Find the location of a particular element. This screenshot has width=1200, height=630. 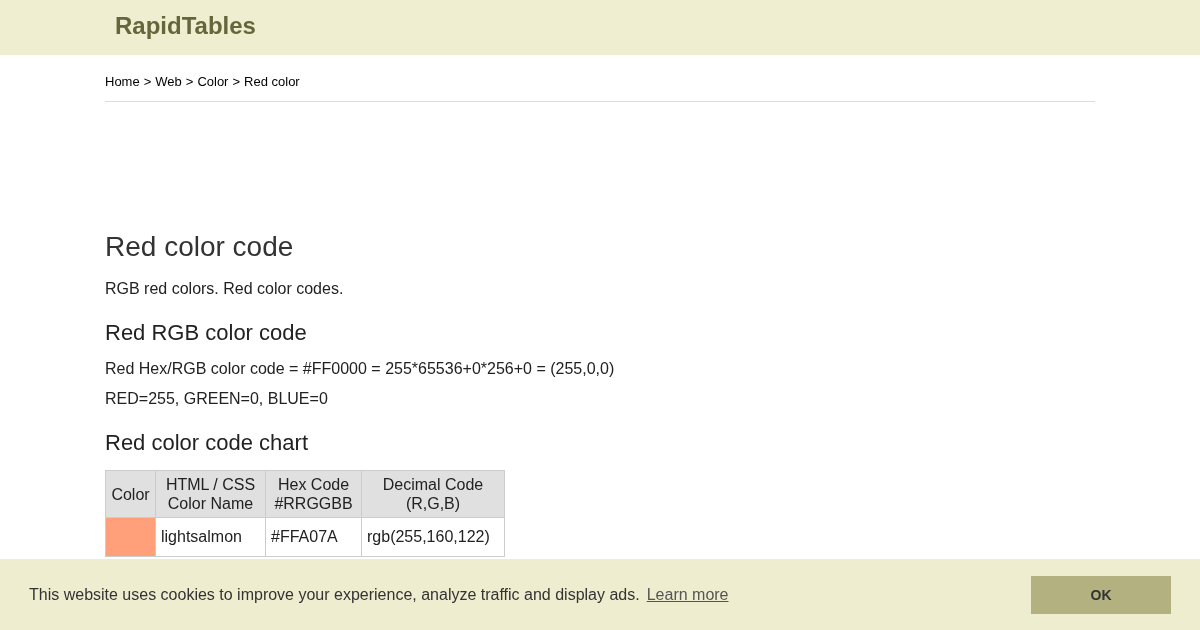

body-text: RED=255, GREEN=0, BLUE=0 is located at coordinates (217, 399).